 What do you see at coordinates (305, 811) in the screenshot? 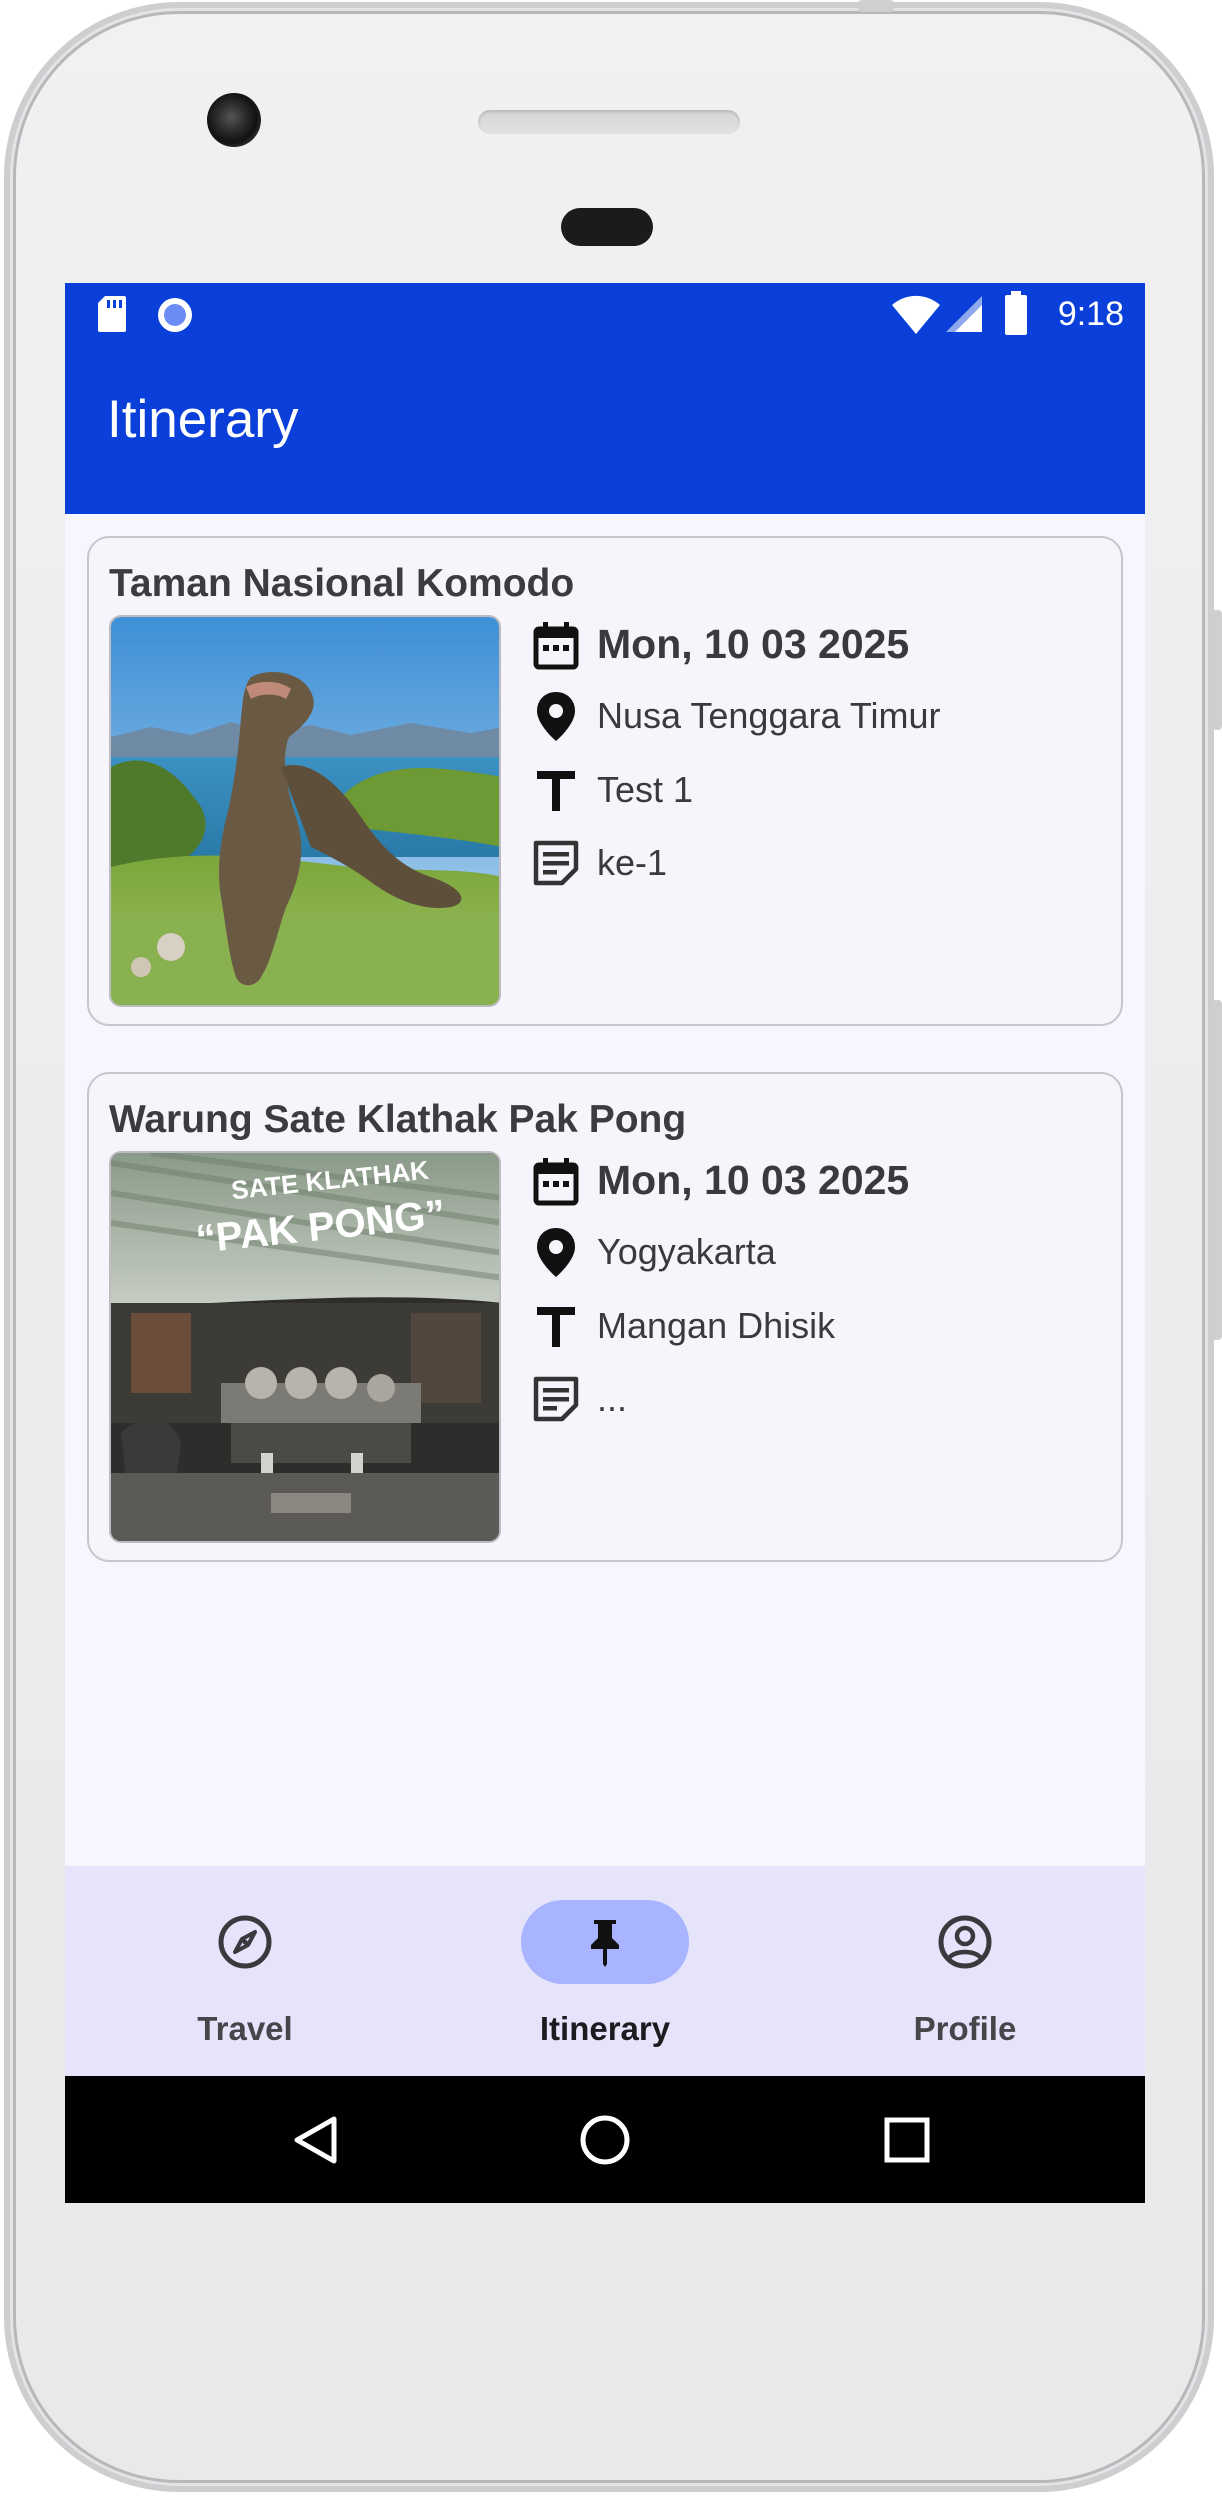
I see `itinerary-image` at bounding box center [305, 811].